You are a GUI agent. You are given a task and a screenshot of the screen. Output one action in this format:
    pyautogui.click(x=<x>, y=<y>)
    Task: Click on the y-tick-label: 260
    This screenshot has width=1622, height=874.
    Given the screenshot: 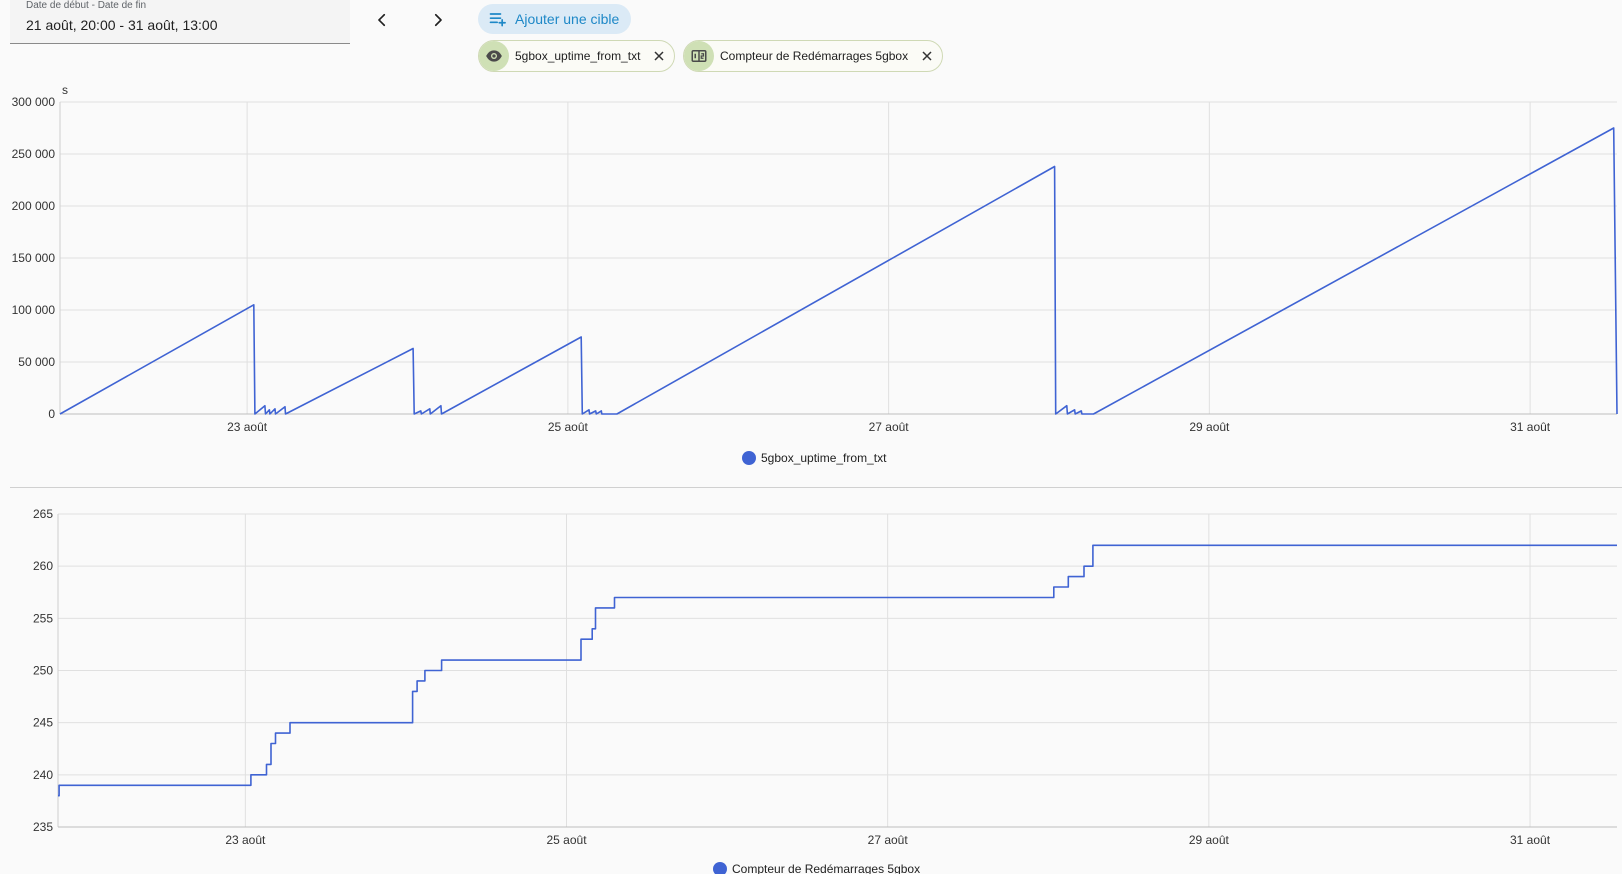 What is the action you would take?
    pyautogui.click(x=43, y=566)
    